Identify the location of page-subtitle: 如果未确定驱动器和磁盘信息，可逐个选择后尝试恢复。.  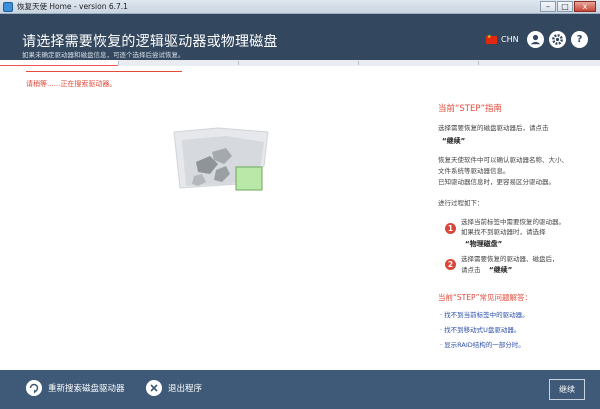
(103, 55).